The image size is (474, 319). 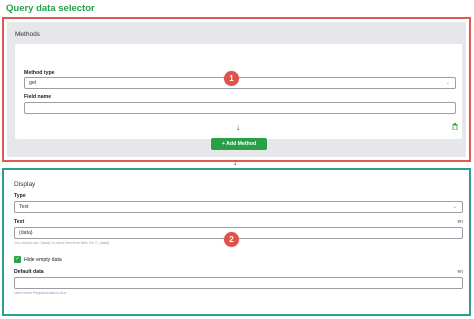 What do you see at coordinates (50, 8) in the screenshot?
I see `page-title: Query data selector` at bounding box center [50, 8].